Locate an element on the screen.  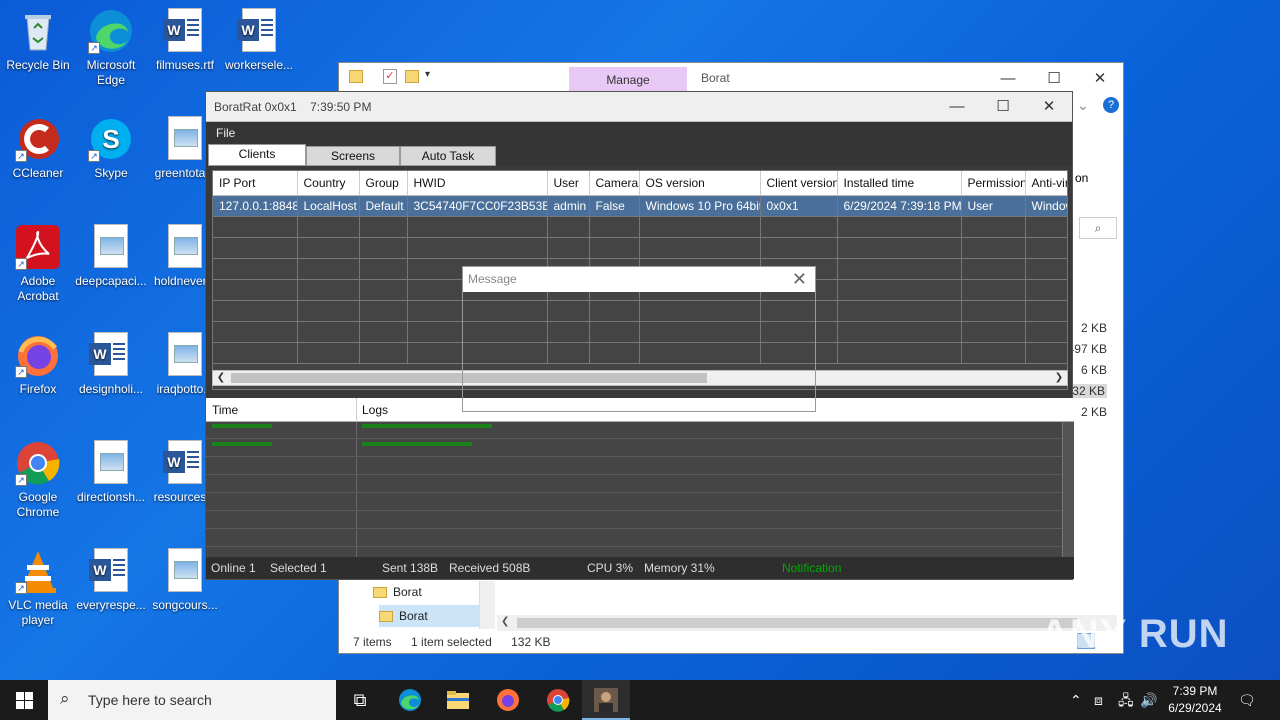
nav-item-borat-selected: Borat is located at coordinates (429, 616).